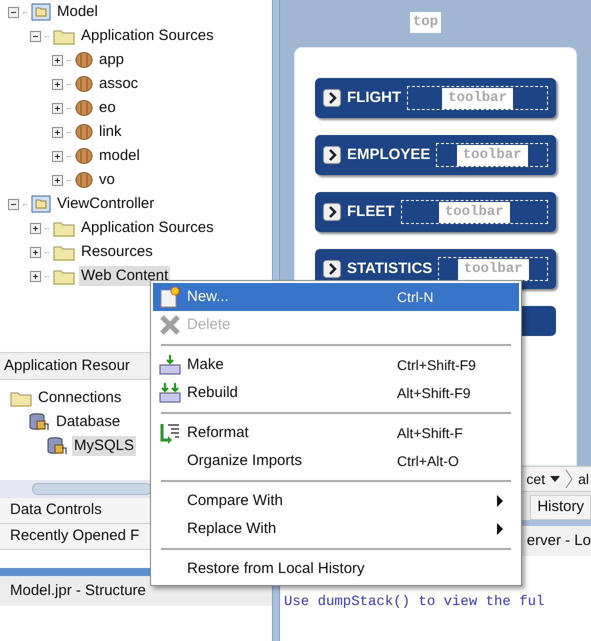 The height and width of the screenshot is (641, 591). Describe the element at coordinates (124, 276) in the screenshot. I see `tree-item: Web Content` at that location.